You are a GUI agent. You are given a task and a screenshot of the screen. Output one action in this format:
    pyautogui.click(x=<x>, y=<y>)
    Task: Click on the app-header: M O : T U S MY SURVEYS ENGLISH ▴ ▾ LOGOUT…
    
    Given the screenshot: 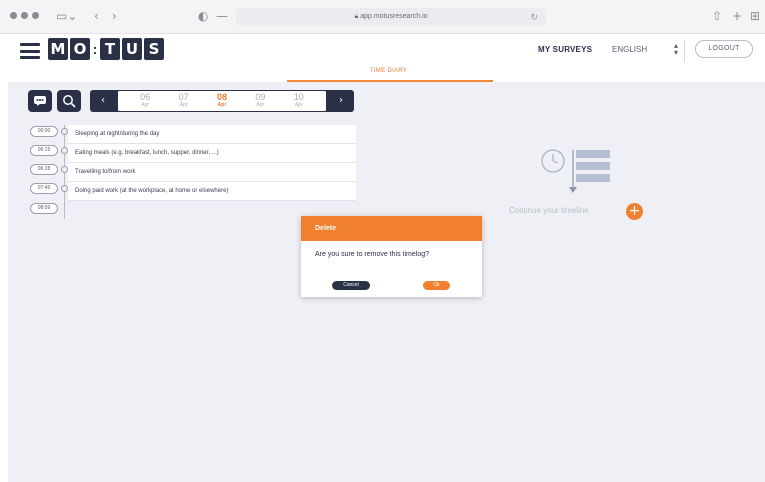 What is the action you would take?
    pyautogui.click(x=382, y=58)
    